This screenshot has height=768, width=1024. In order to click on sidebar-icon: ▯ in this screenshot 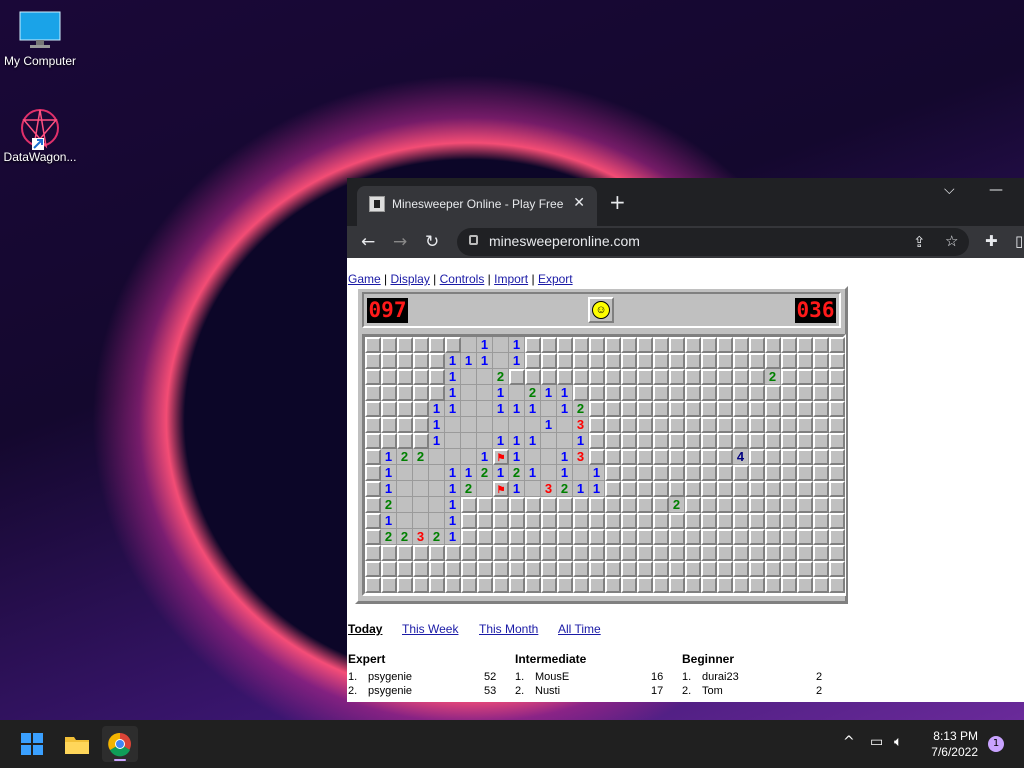, I will do `click(1019, 241)`.